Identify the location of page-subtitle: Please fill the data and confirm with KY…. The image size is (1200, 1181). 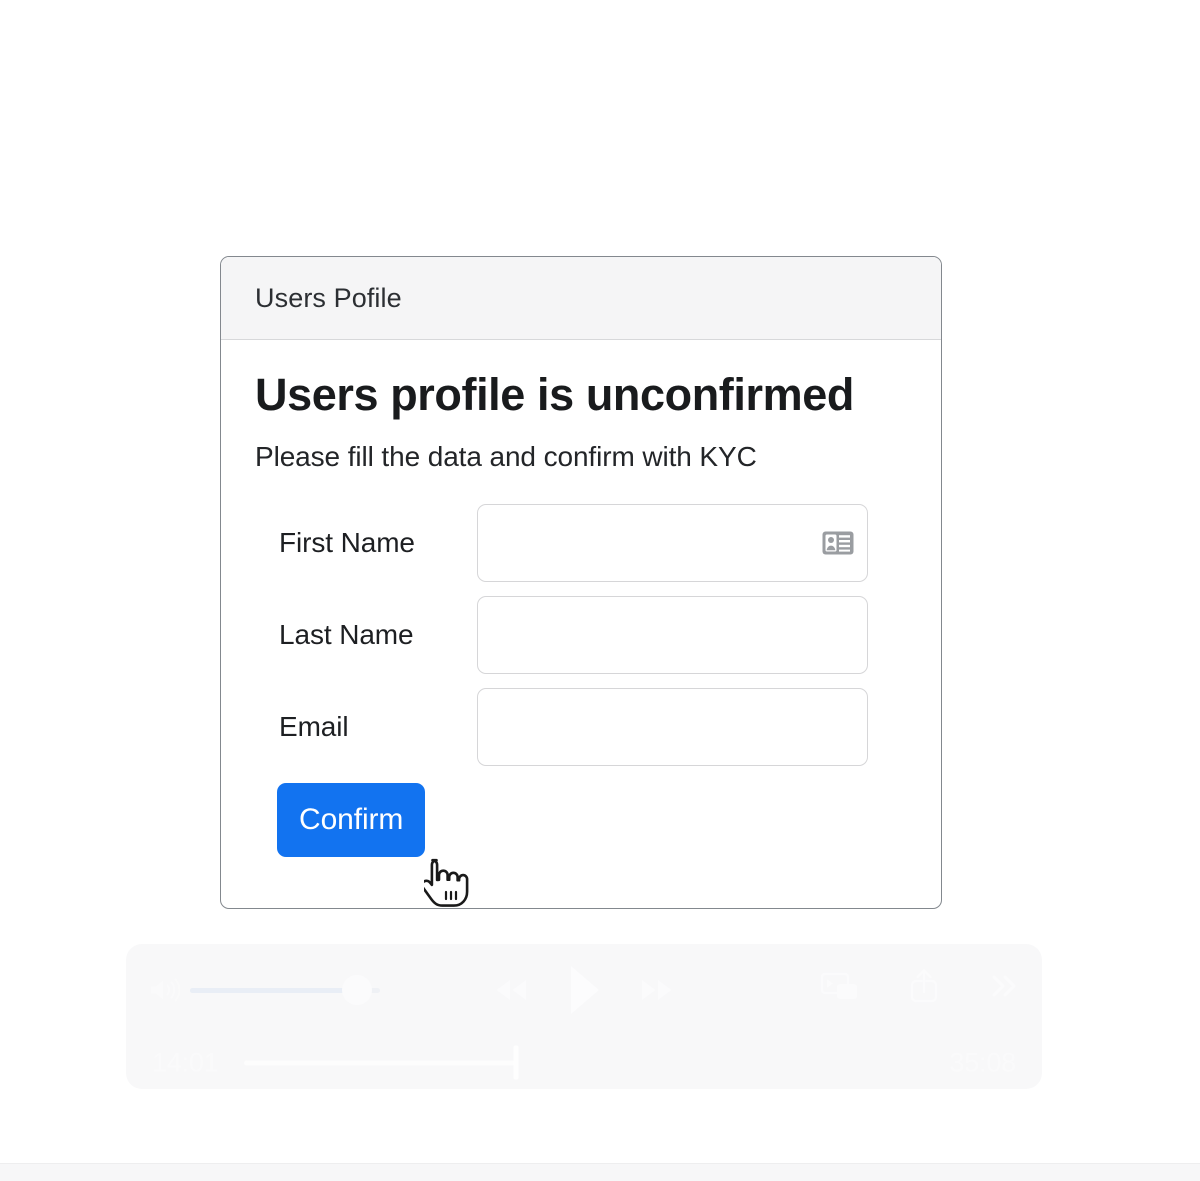
(506, 456).